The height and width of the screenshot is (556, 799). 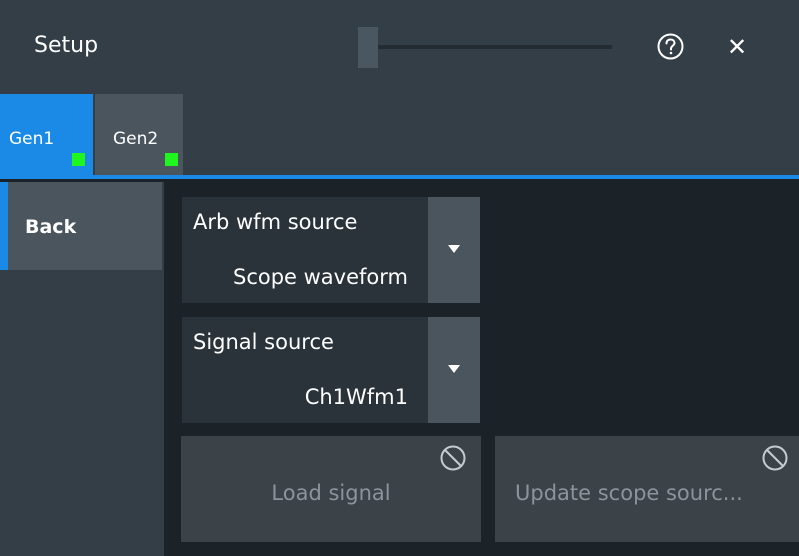 What do you see at coordinates (32, 139) in the screenshot?
I see `tab-gen1-label: Gen1` at bounding box center [32, 139].